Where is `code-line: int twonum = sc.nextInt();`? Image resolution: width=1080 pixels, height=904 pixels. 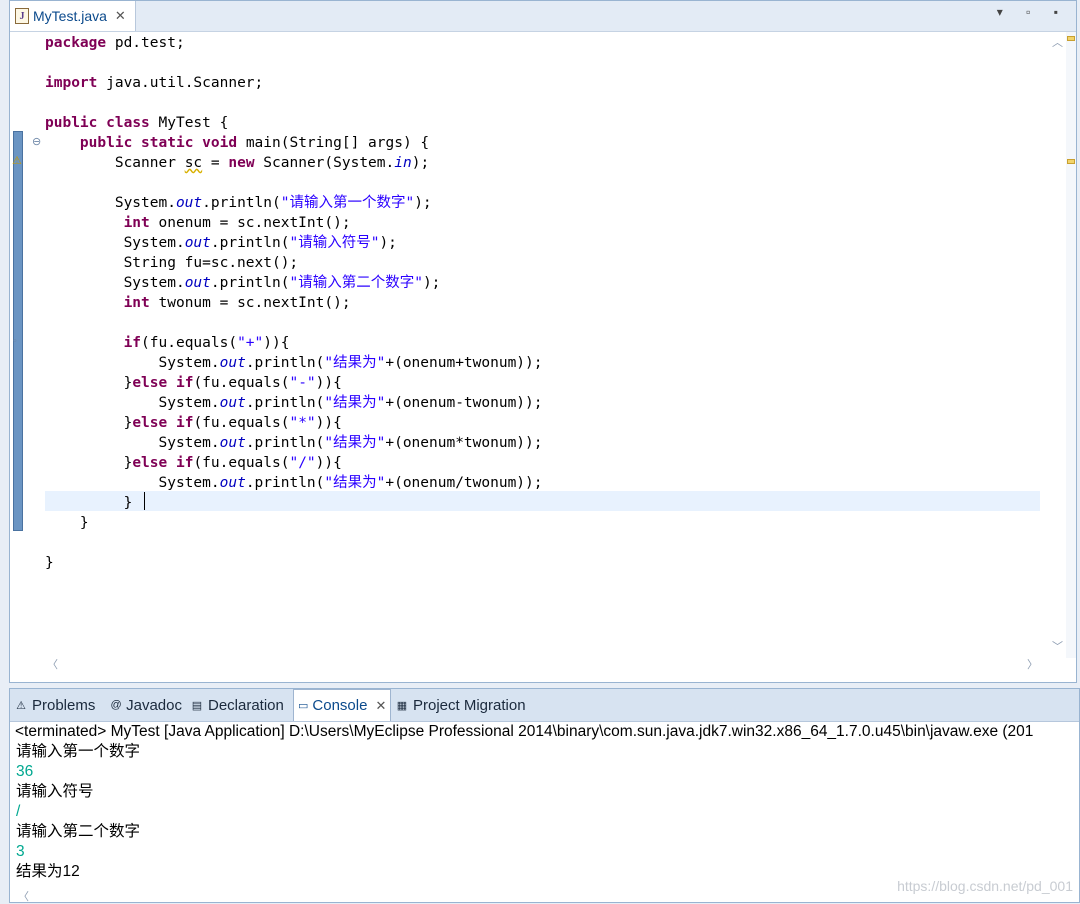 code-line: int twonum = sc.nextInt(); is located at coordinates (198, 303).